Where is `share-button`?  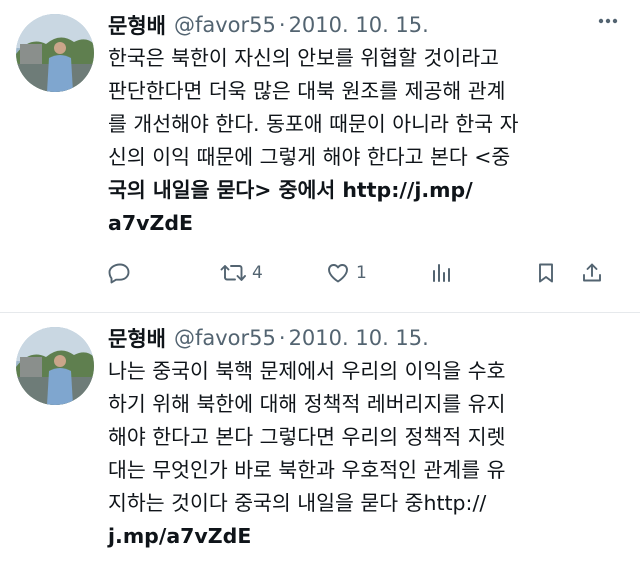
share-button is located at coordinates (592, 273).